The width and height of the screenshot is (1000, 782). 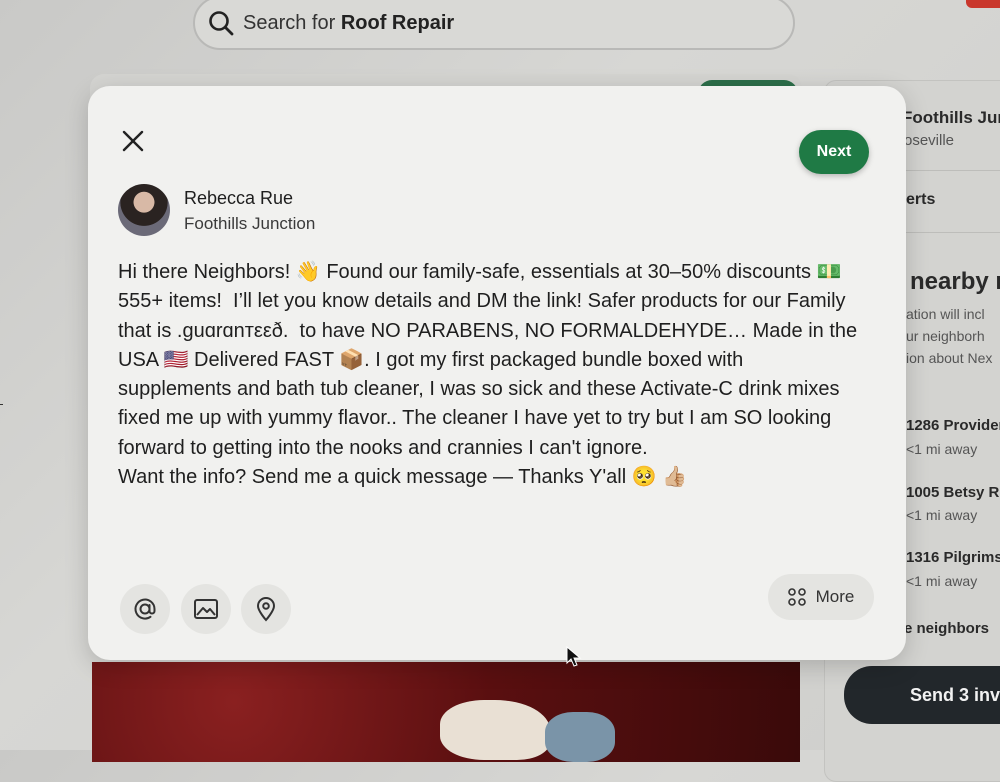 I want to click on image-icon, so click(x=206, y=609).